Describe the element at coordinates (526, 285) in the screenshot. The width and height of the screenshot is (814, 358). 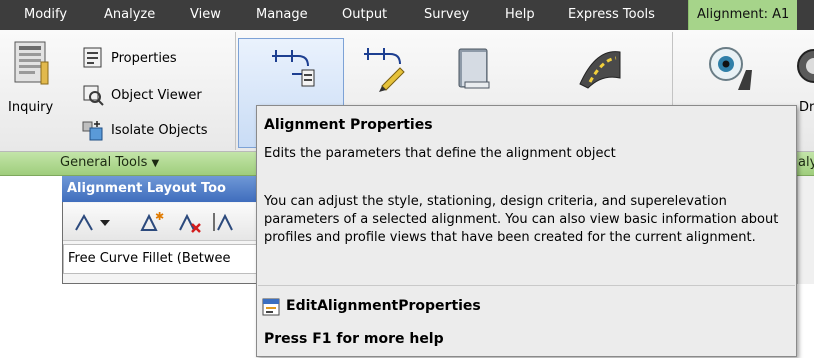
I see `tooltip-divider` at that location.